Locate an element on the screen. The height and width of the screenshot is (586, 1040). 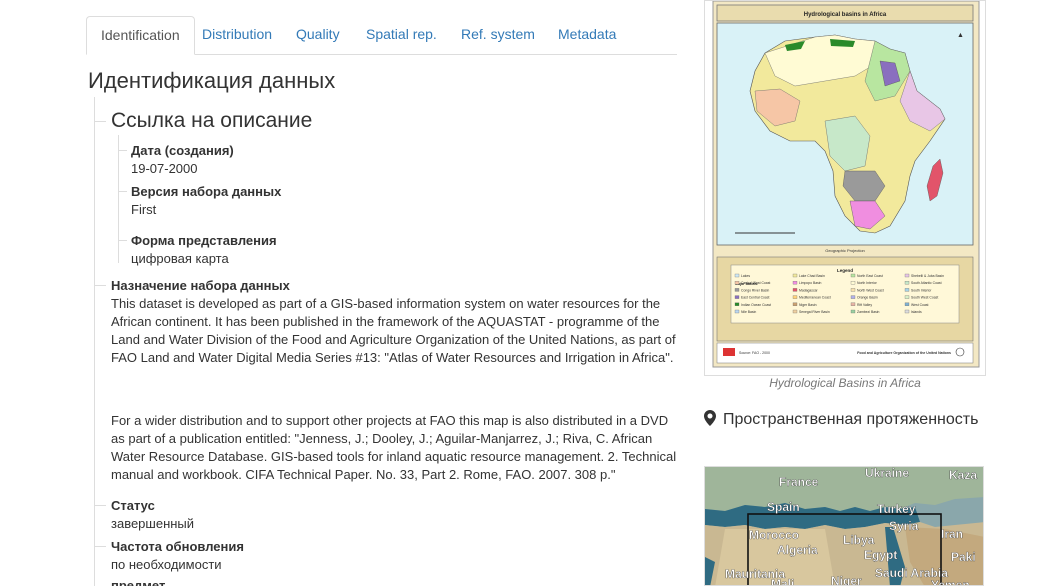
thumbnail-caption: Hydrological Basins in Africa is located at coordinates (845, 383).